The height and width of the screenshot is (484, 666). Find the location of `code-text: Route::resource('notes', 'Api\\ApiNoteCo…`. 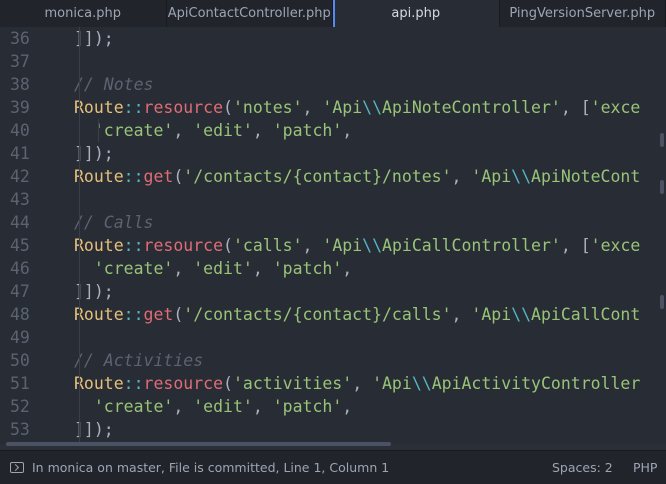

code-text: Route::resource('notes', 'Api\\ApiNoteCo… is located at coordinates (357, 107).